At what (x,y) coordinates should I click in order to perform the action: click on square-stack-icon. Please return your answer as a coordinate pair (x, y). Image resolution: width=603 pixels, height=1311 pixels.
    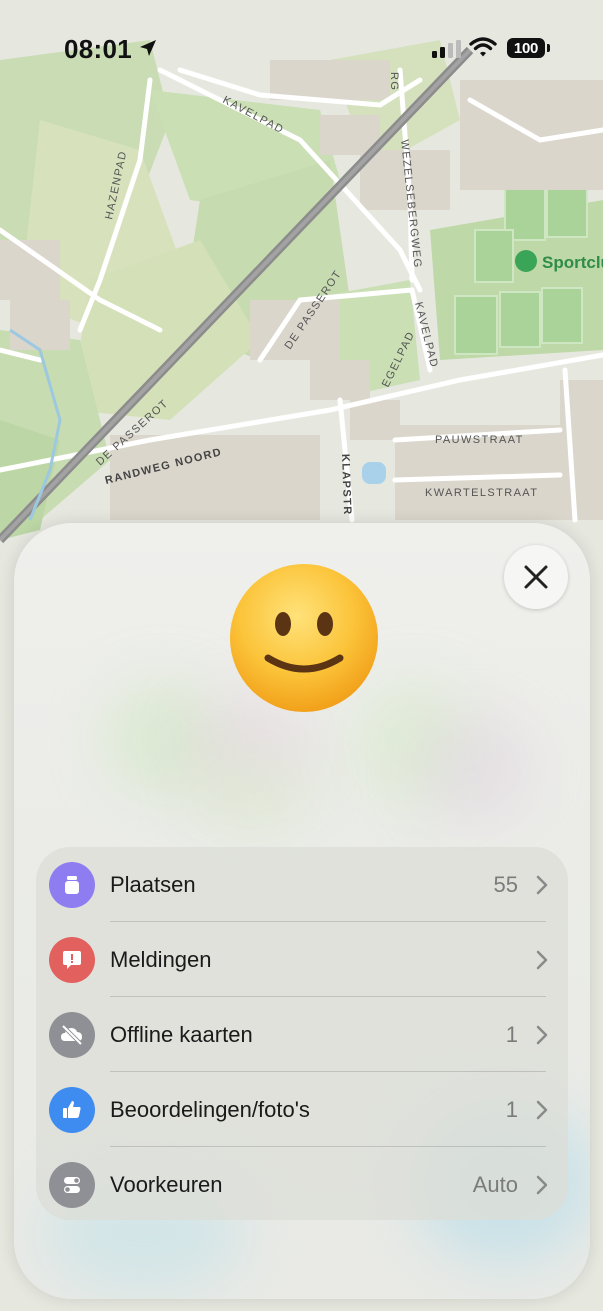
    Looking at the image, I should click on (72, 884).